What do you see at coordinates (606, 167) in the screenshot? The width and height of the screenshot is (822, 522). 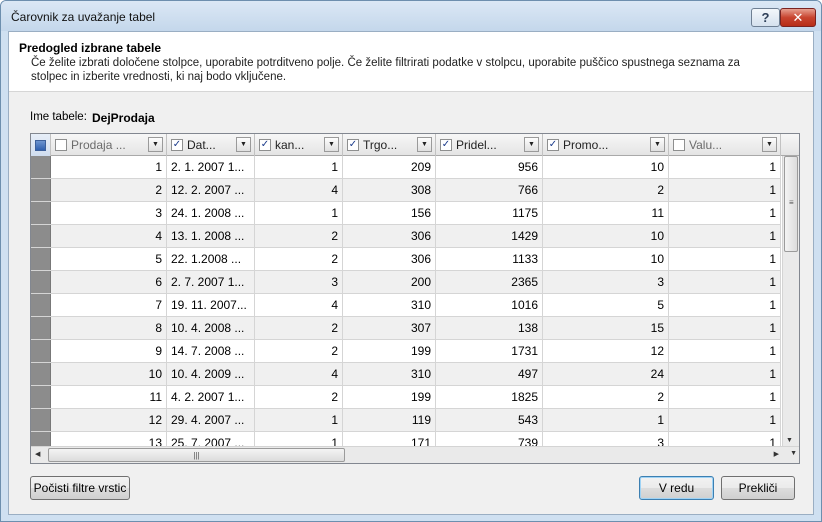 I see `table-cell: 10` at bounding box center [606, 167].